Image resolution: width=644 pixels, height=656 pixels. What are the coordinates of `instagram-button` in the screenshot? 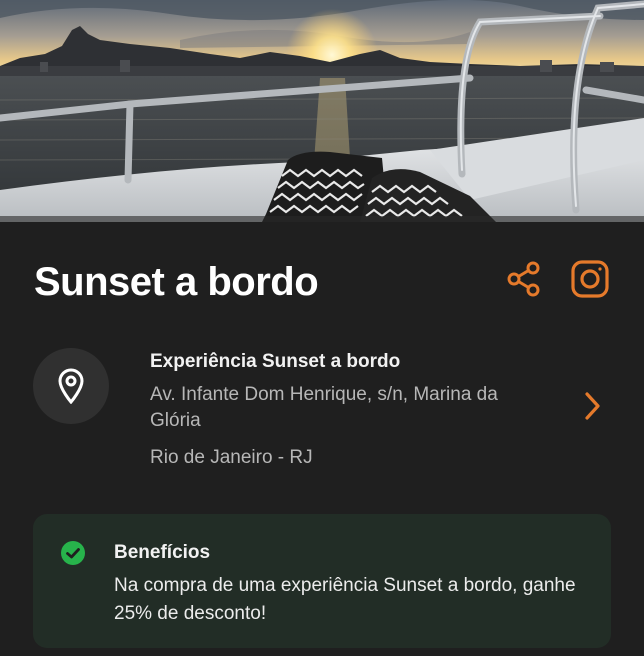 It's located at (590, 279).